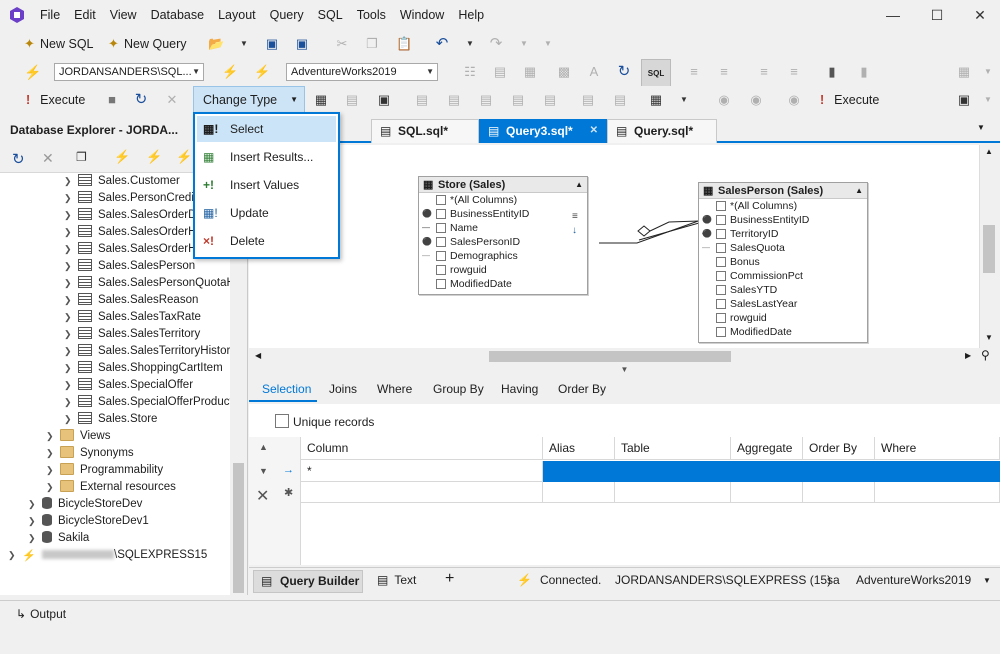 Image resolution: width=1000 pixels, height=654 pixels. Describe the element at coordinates (684, 100) in the screenshot. I see `grid-dropdown-icon: ▼` at that location.